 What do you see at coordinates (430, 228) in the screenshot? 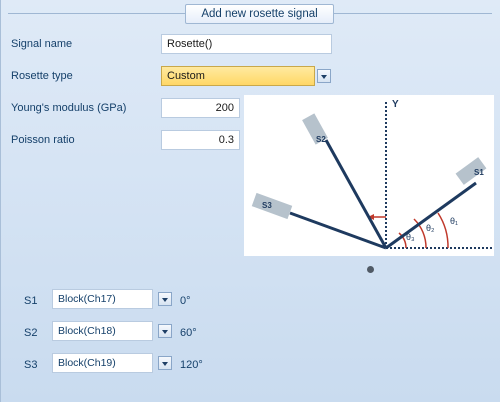
I see `theta-2-label: θ₂` at bounding box center [430, 228].